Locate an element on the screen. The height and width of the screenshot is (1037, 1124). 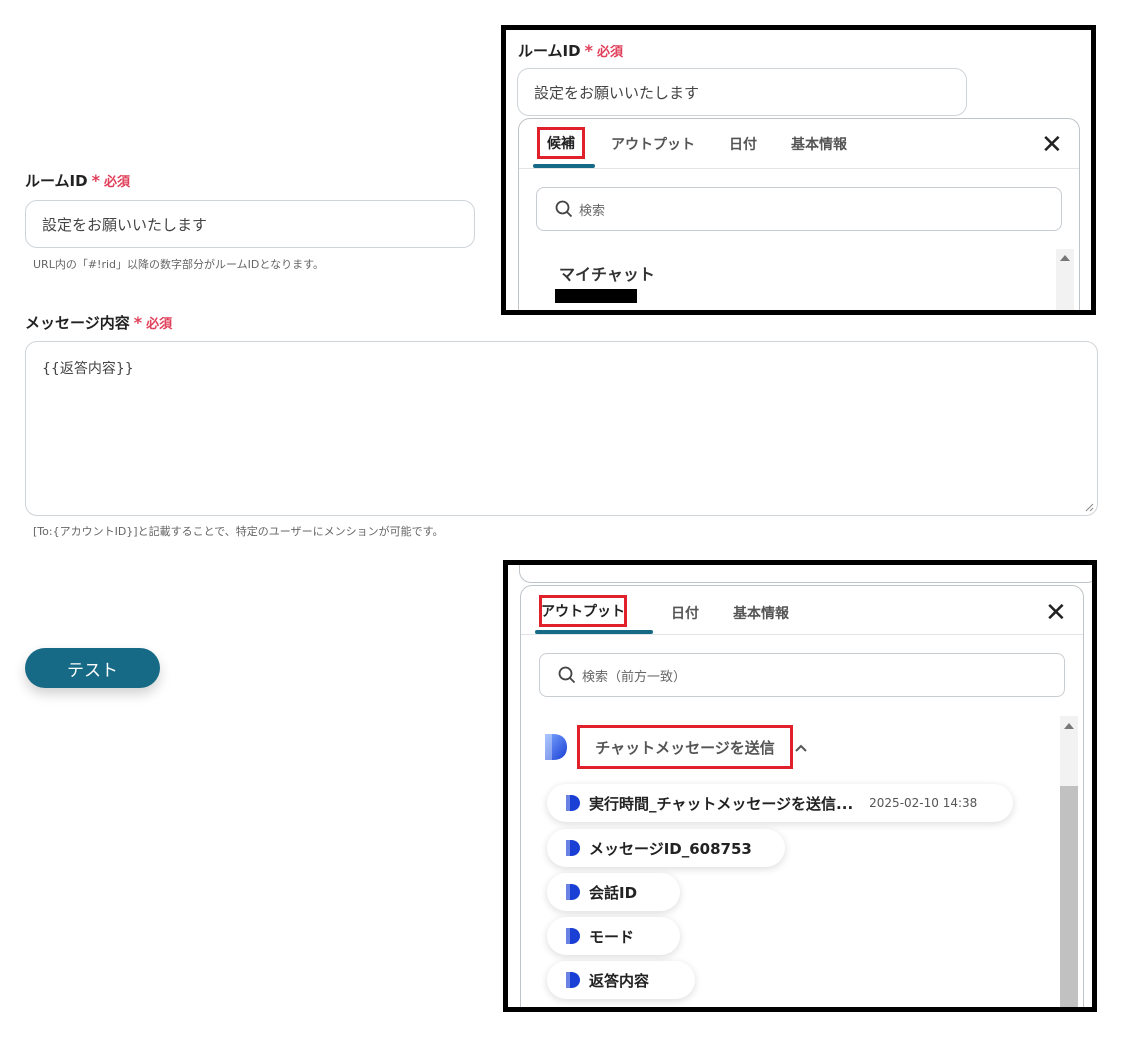
output-item: モード is located at coordinates (613, 936).